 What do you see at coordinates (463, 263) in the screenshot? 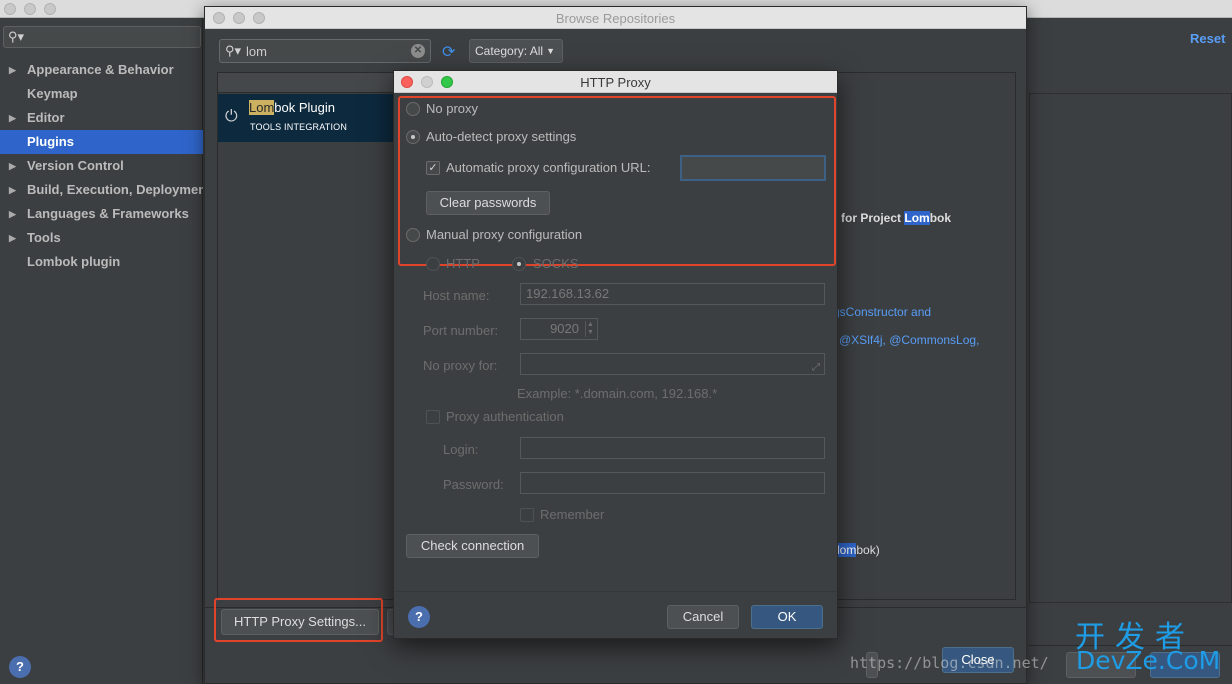
I see `http-label: HTTP` at bounding box center [463, 263].